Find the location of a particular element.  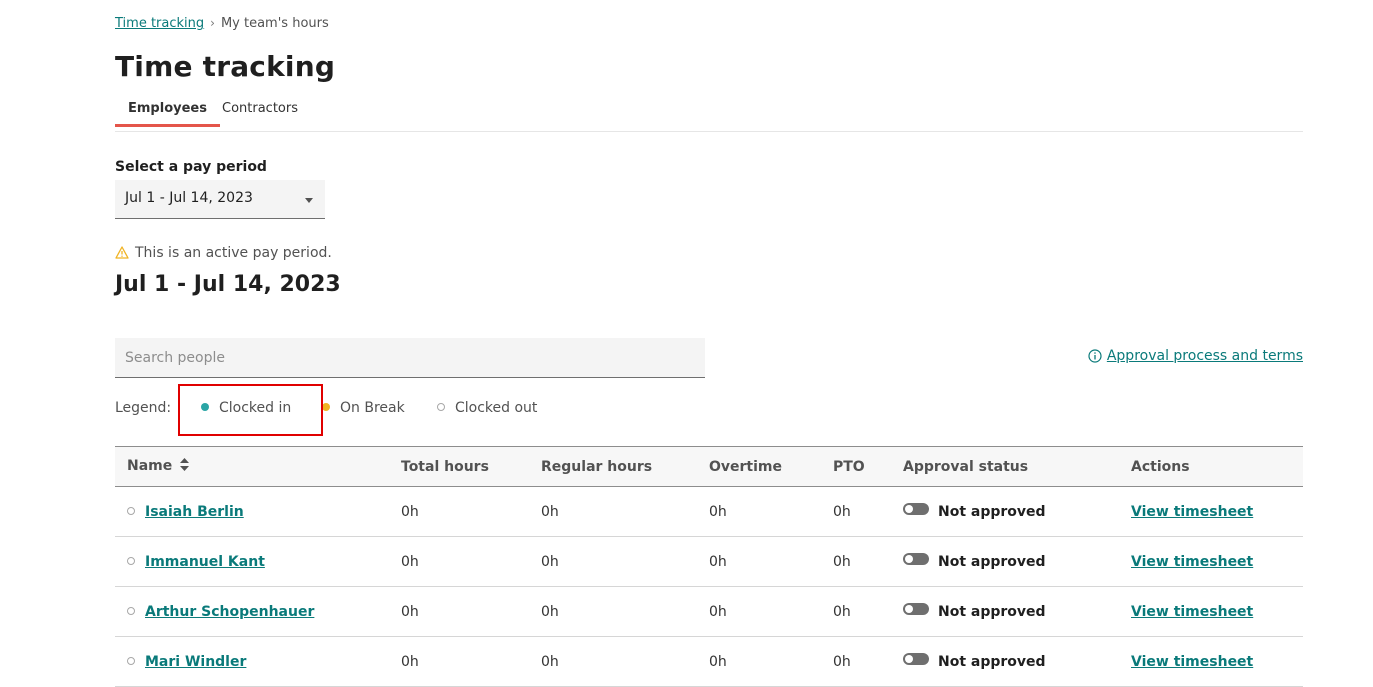

breadcrumb-time-tracking-link: Time tracking is located at coordinates (159, 23).